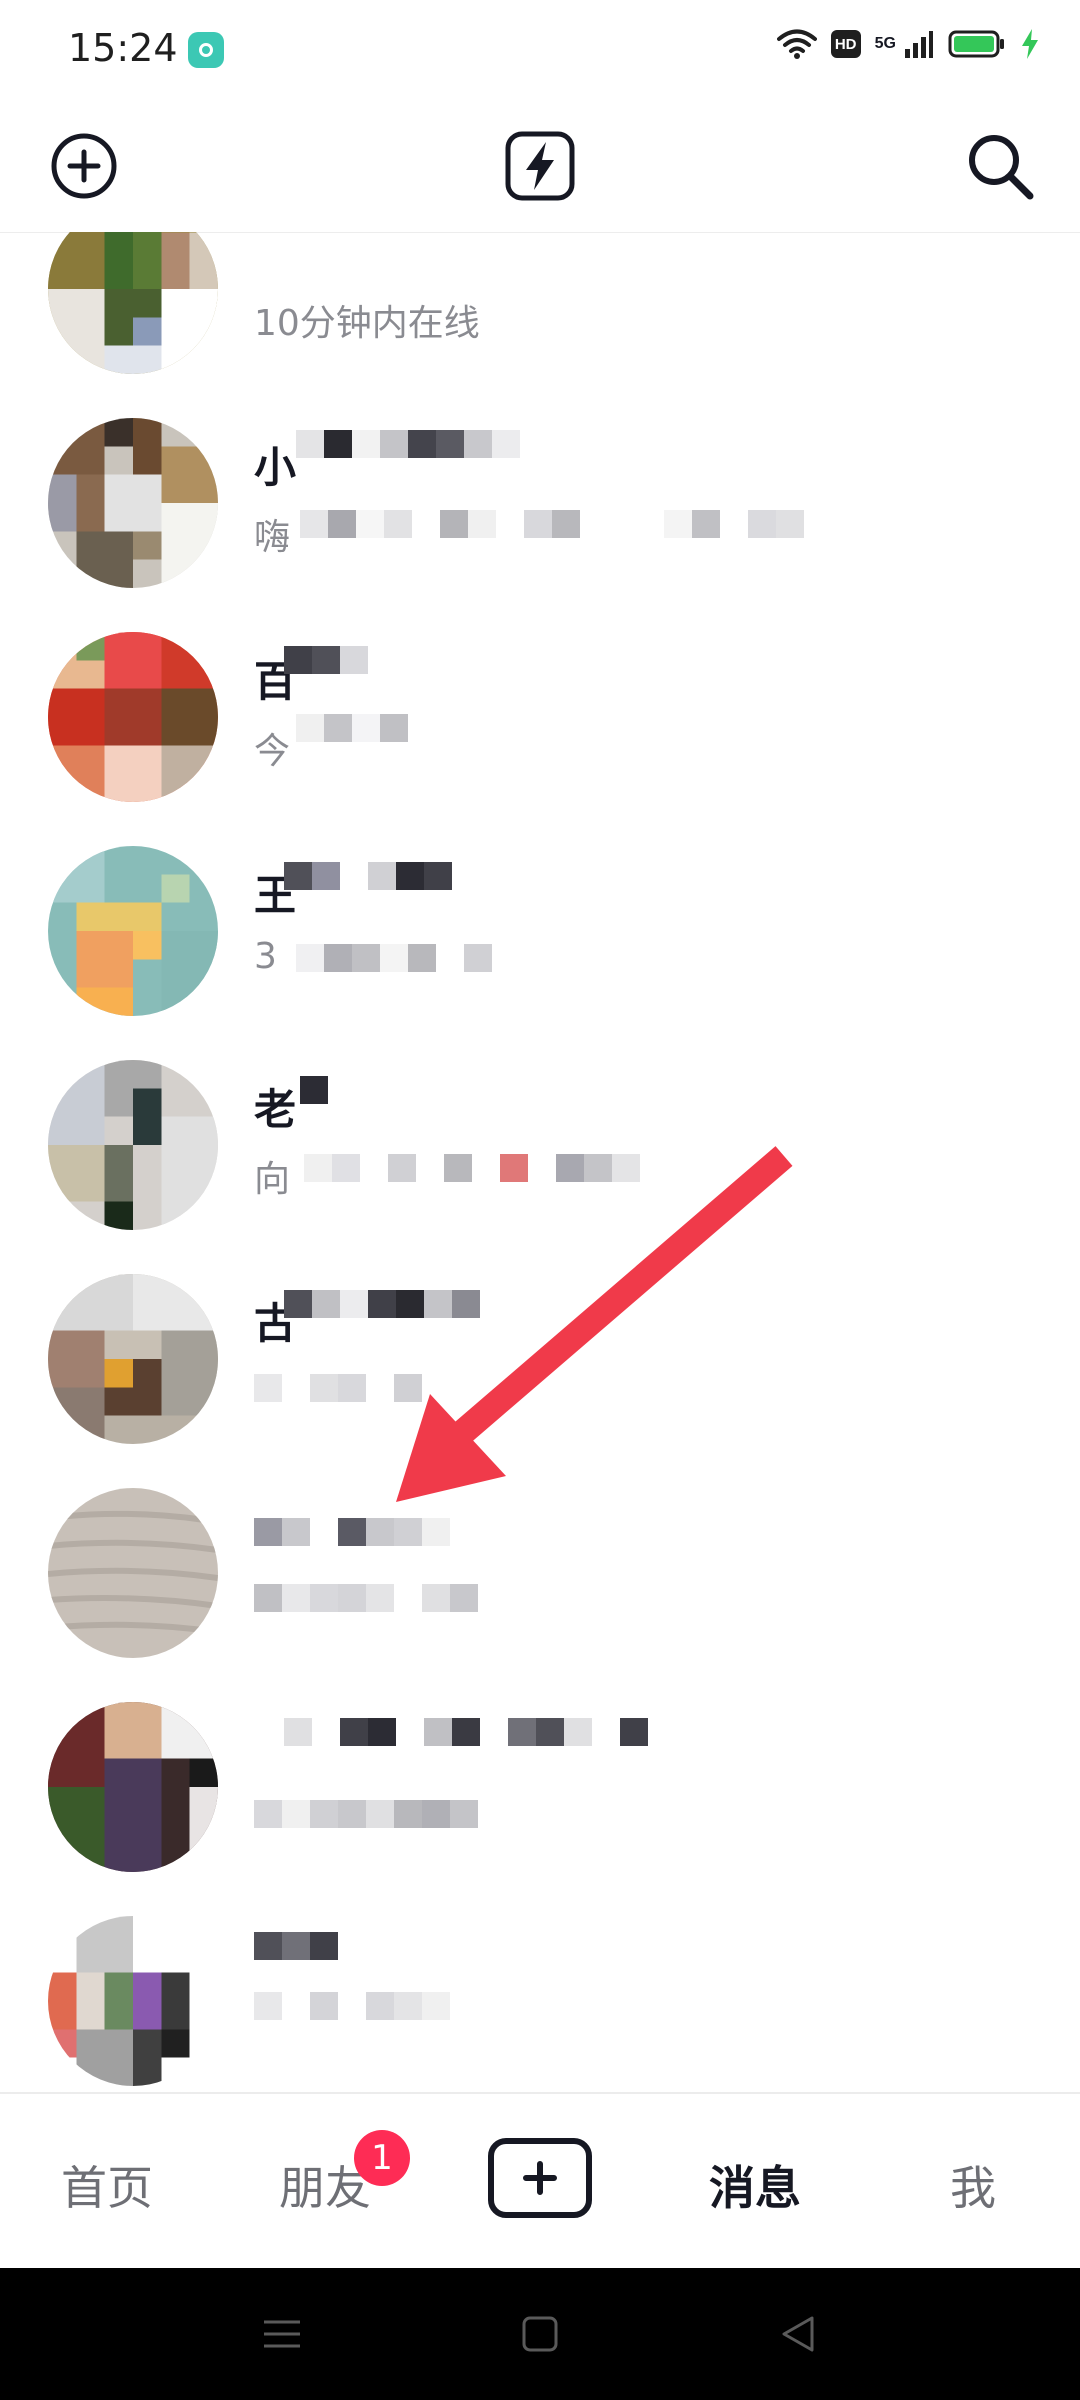 This screenshot has height=2400, width=1080. Describe the element at coordinates (275, 467) in the screenshot. I see `chat-name: 小` at that location.